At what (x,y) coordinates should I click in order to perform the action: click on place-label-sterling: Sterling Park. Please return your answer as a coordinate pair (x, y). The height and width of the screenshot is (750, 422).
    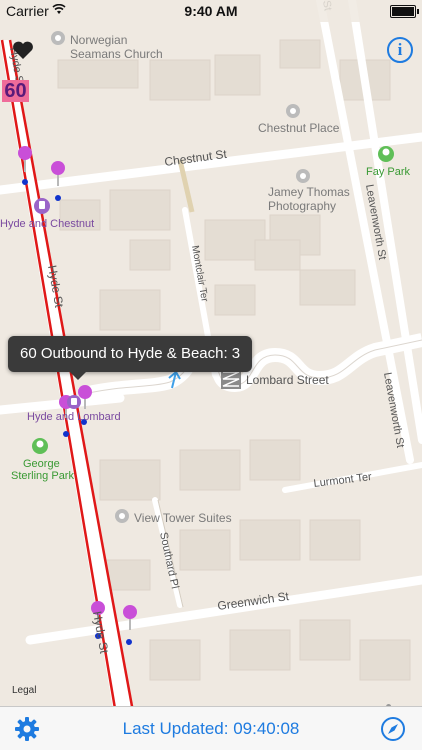
    Looking at the image, I should click on (42, 476).